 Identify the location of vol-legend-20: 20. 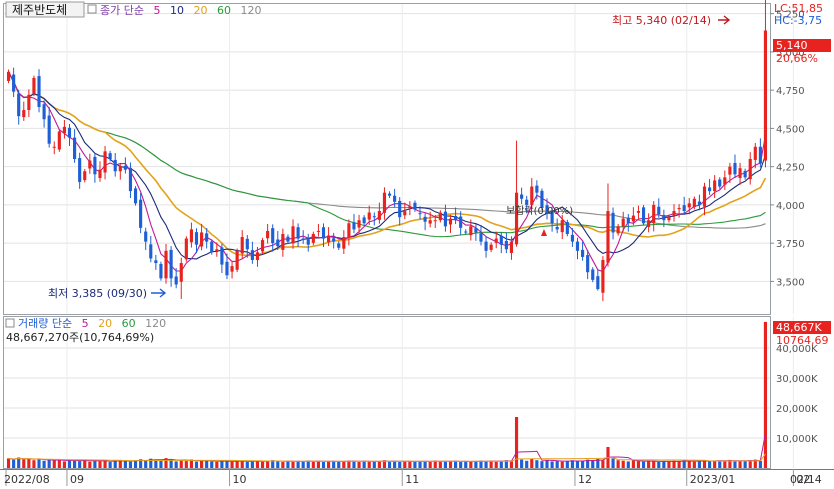
(105, 323).